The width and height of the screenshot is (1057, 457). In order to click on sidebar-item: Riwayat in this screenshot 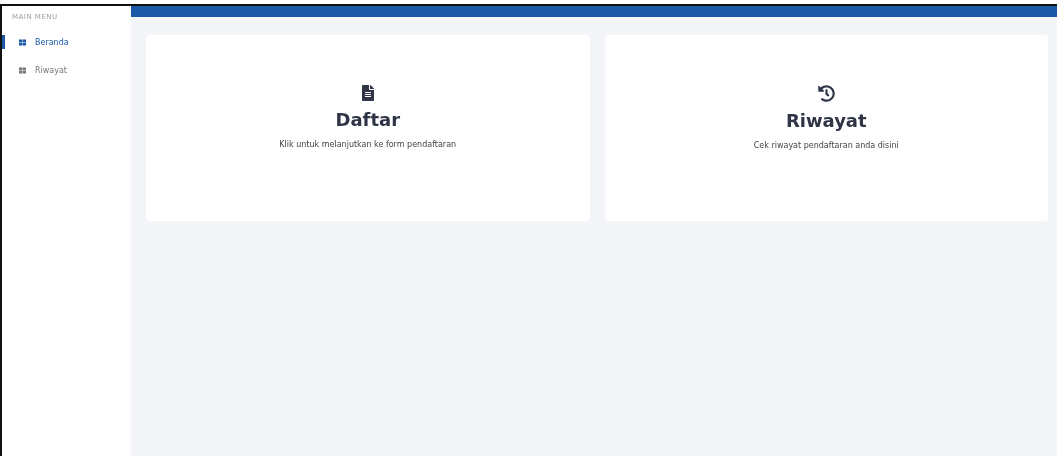, I will do `click(66, 70)`.